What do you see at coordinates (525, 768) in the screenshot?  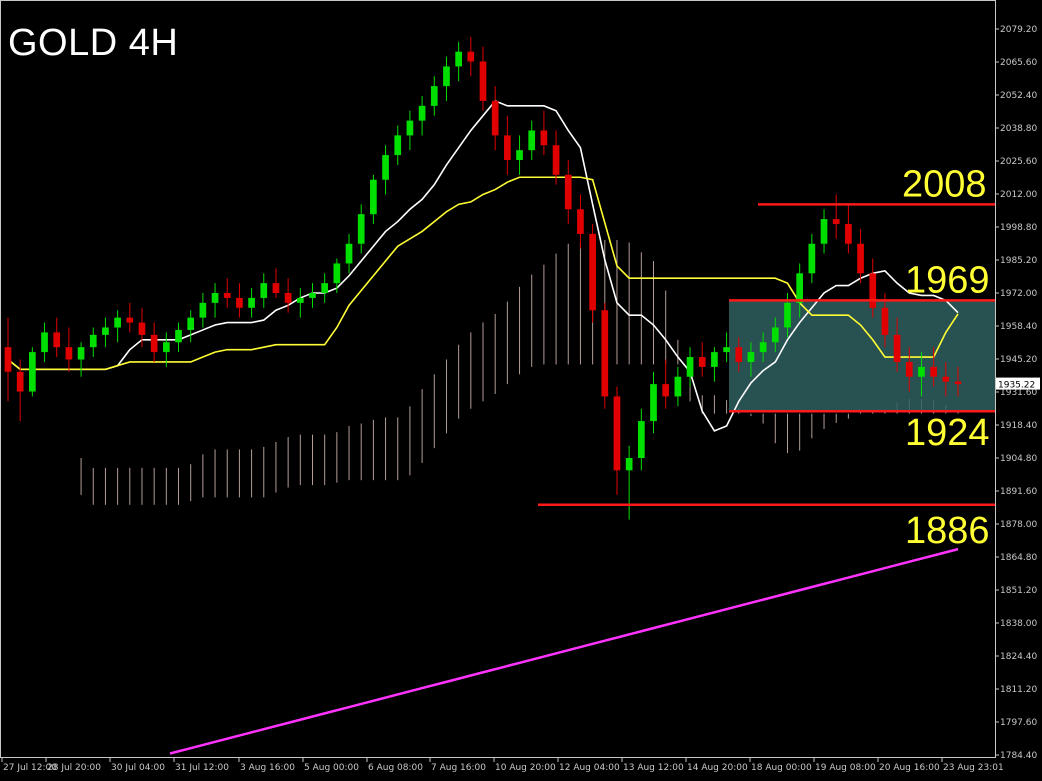 I see `x-tick-label: 10 Aug 20:00` at bounding box center [525, 768].